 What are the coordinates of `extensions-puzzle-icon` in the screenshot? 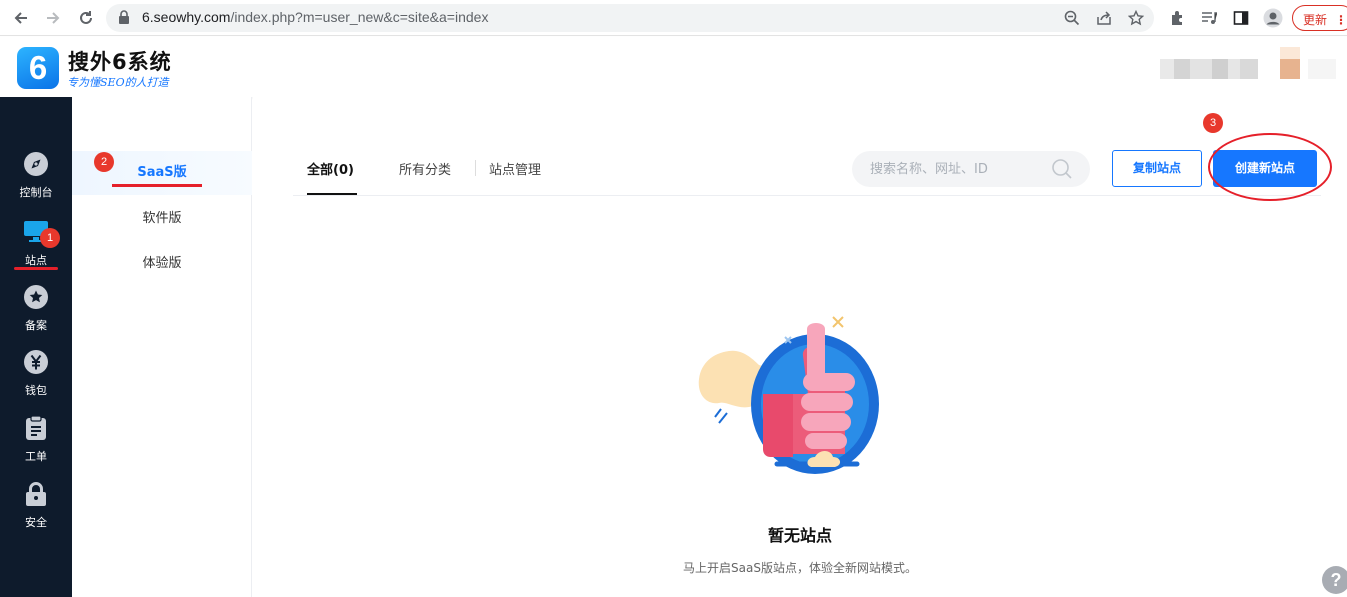 It's located at (1177, 18).